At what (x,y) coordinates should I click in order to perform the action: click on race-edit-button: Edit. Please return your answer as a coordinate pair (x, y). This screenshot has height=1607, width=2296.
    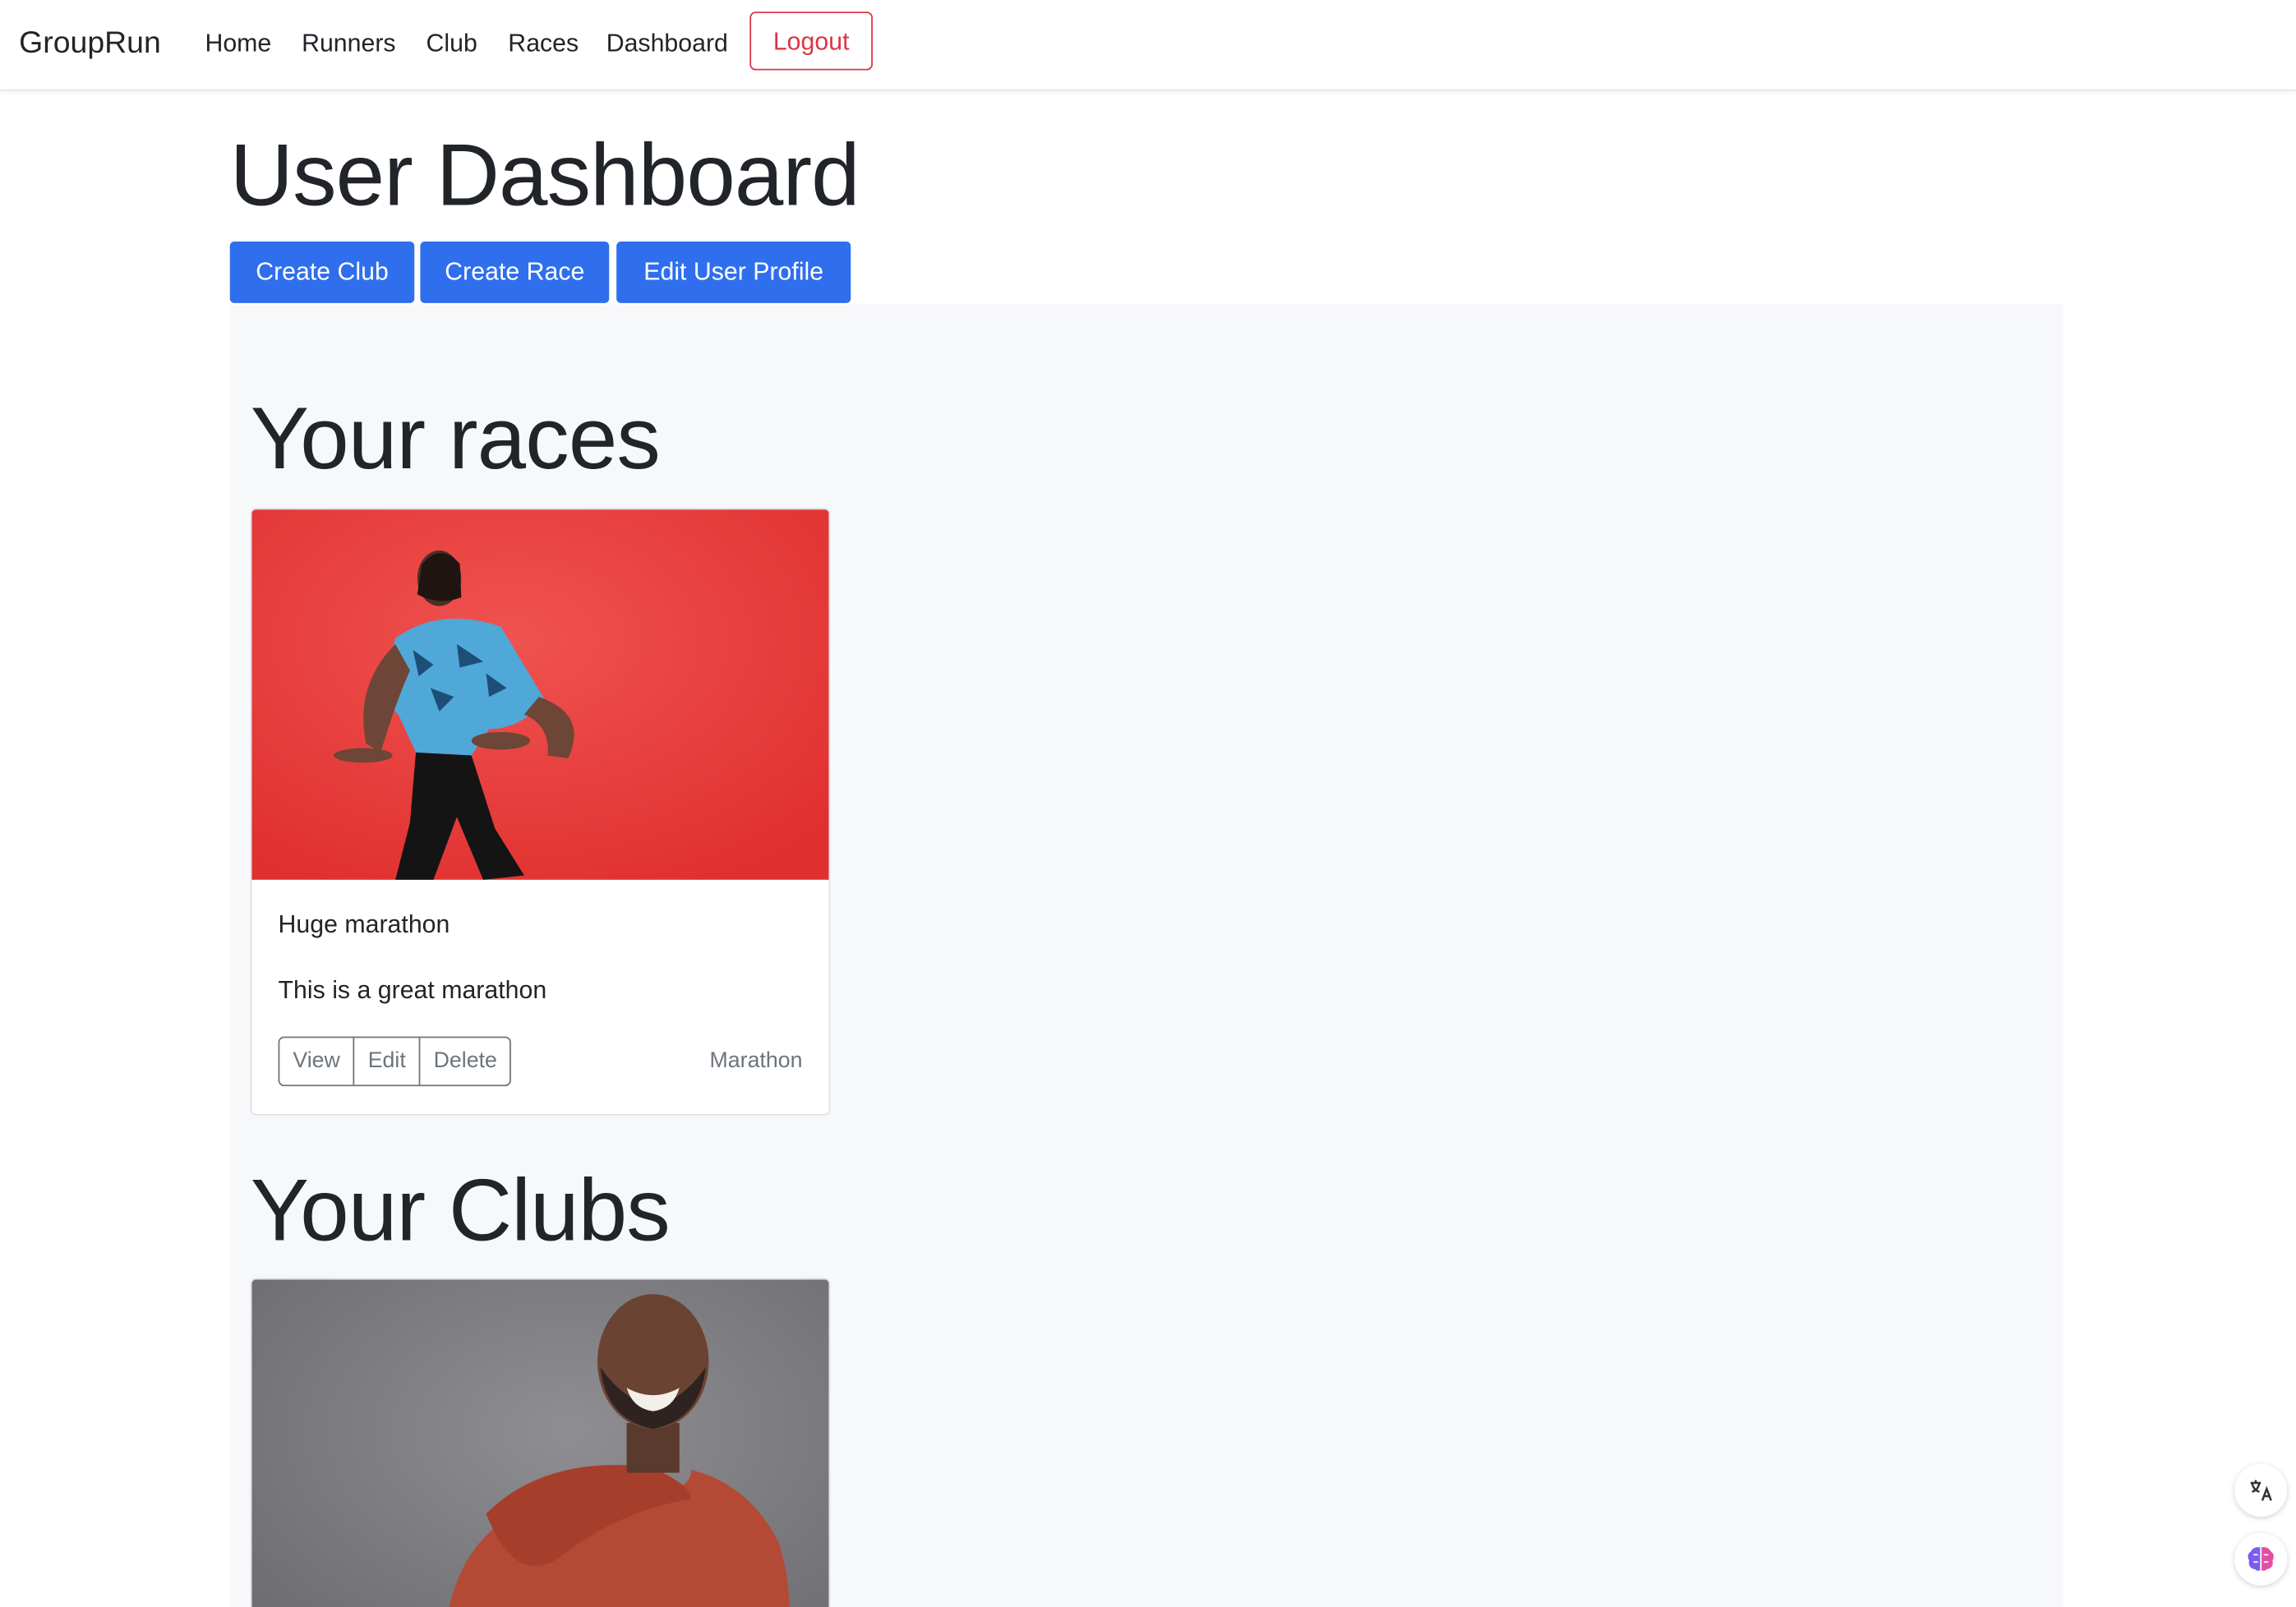
    Looking at the image, I should click on (386, 1061).